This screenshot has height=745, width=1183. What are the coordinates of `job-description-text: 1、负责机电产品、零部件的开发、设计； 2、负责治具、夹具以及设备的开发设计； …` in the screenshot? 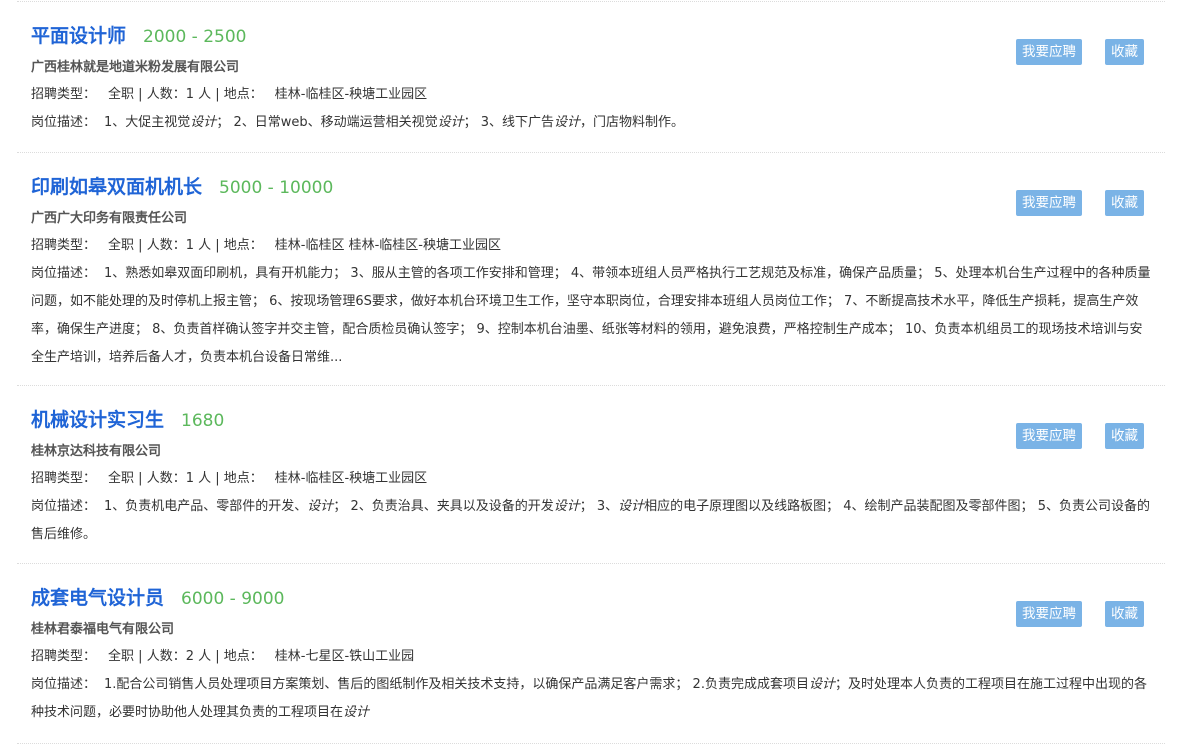 It's located at (590, 520).